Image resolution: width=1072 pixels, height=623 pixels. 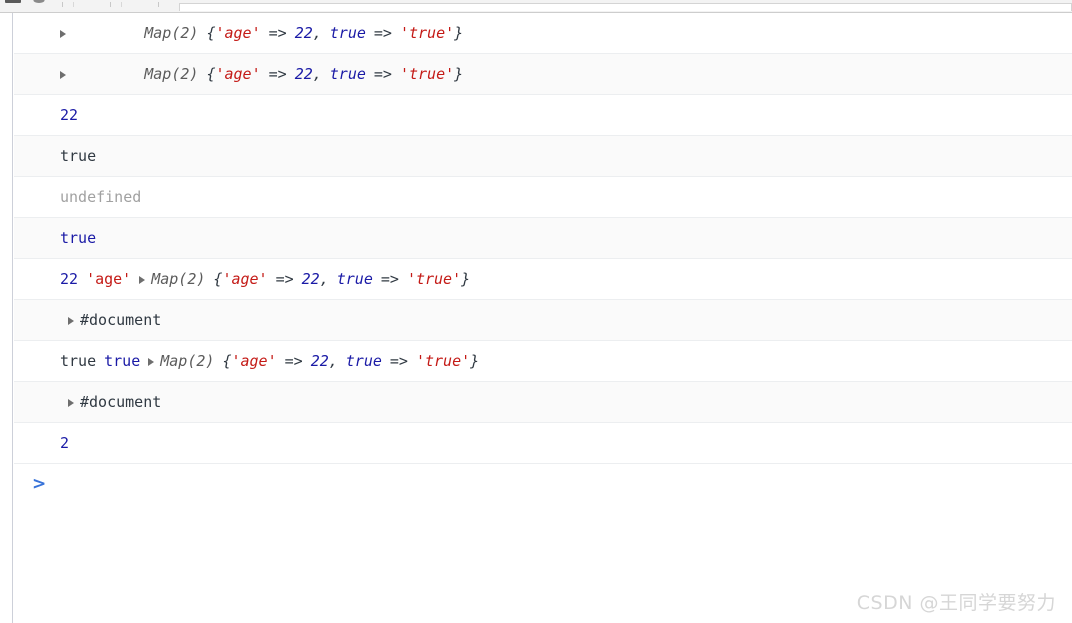 I want to click on console-row-document-2: #document, so click(x=543, y=402).